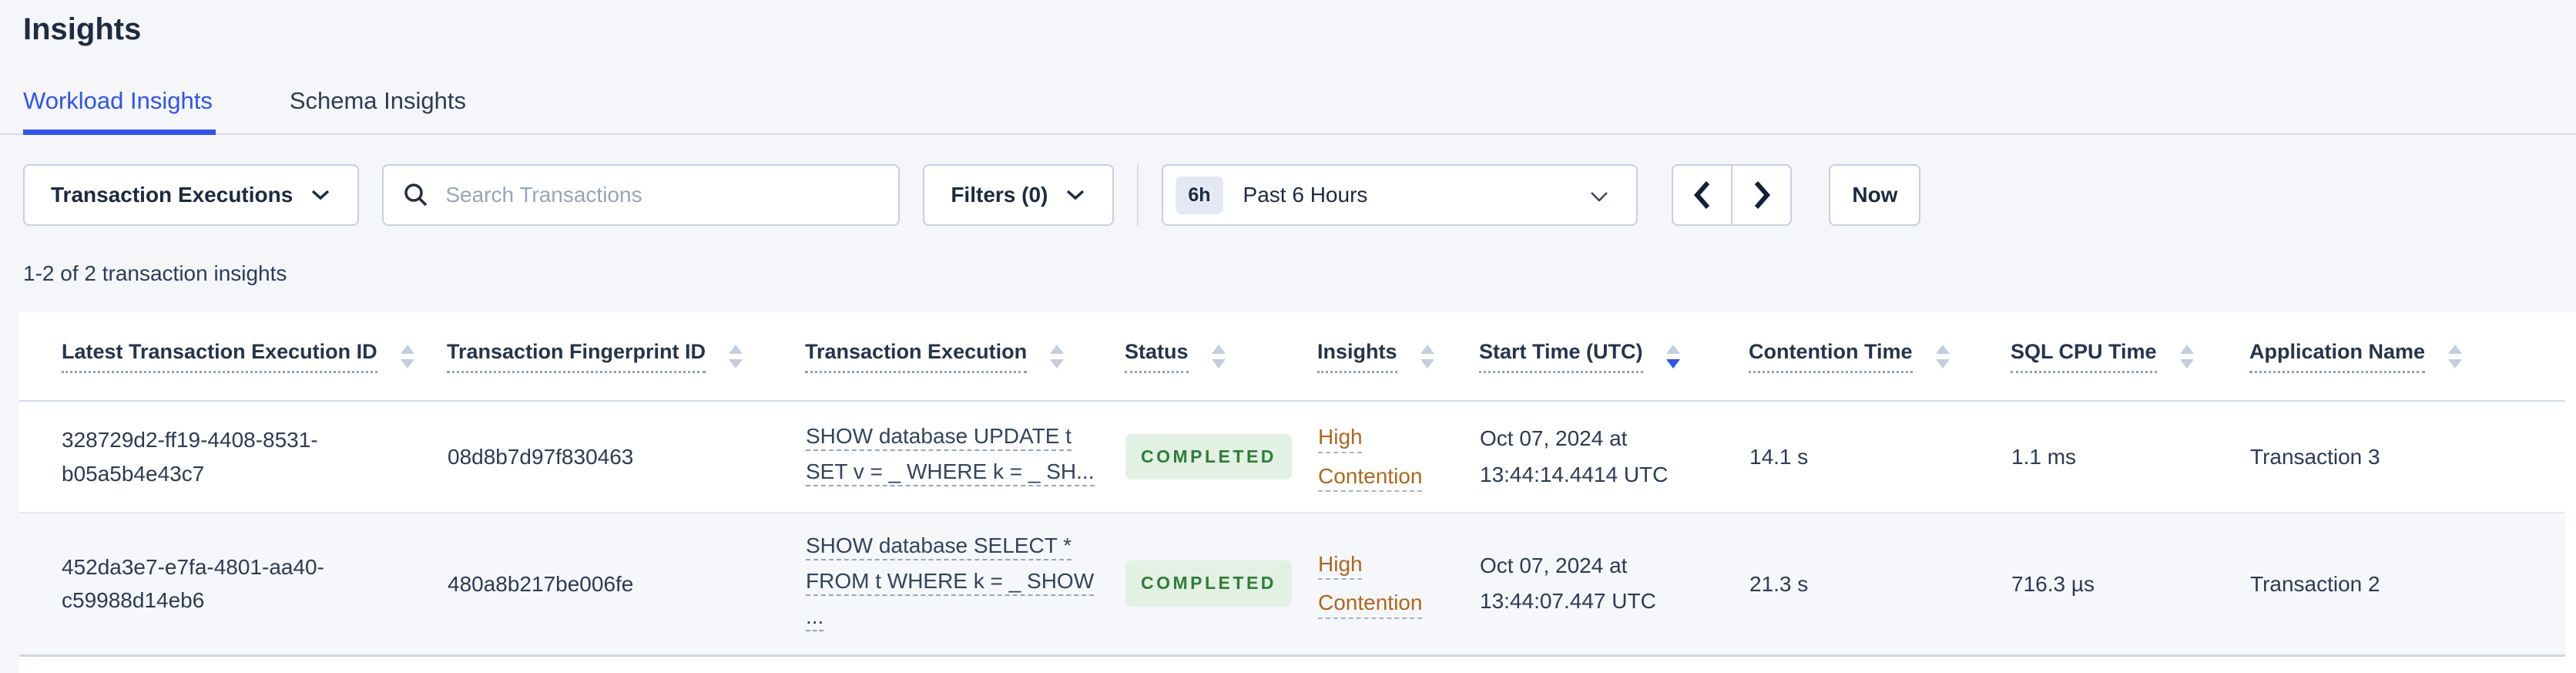 The width and height of the screenshot is (2576, 673). What do you see at coordinates (626, 457) in the screenshot?
I see `cell-fingerprint-id: 08d8b7d97f830463` at bounding box center [626, 457].